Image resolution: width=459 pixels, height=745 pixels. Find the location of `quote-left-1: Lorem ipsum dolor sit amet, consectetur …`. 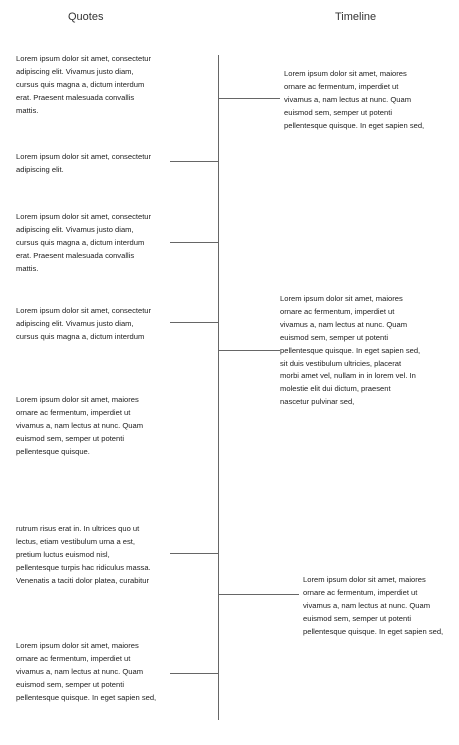

quote-left-1: Lorem ipsum dolor sit amet, consectetur … is located at coordinates (84, 84).